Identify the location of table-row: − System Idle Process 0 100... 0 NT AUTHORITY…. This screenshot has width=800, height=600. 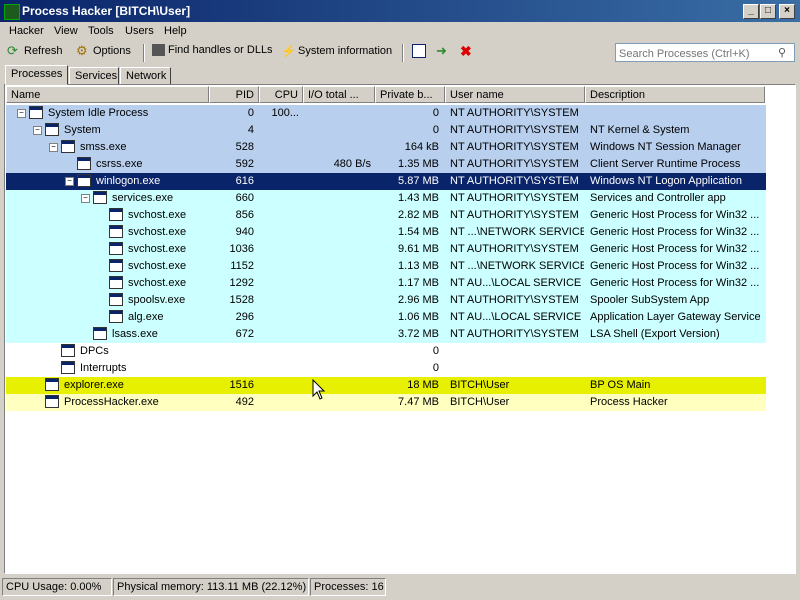
(386, 113).